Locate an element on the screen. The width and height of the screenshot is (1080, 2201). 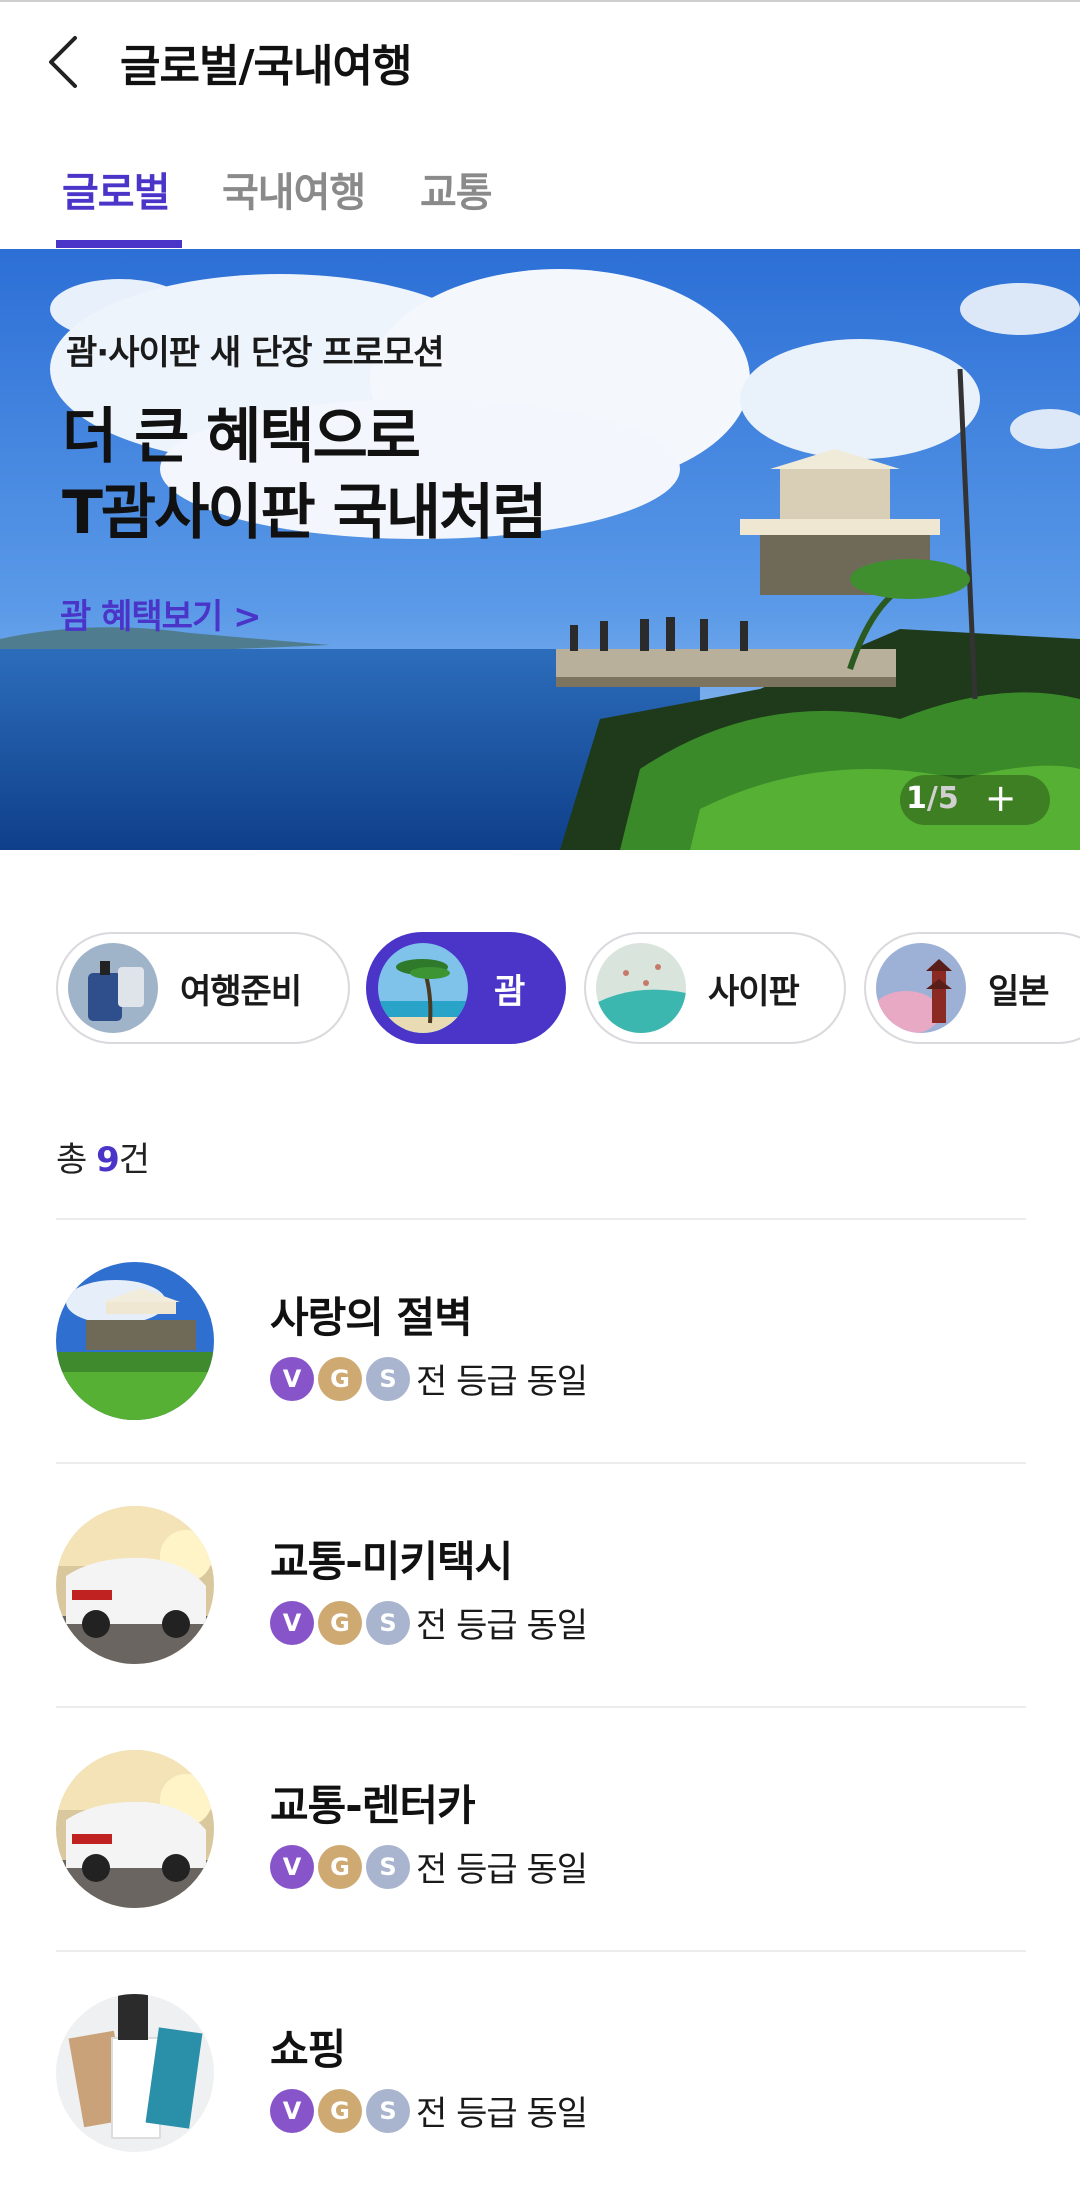
chip-thumb-beach is located at coordinates (641, 988).